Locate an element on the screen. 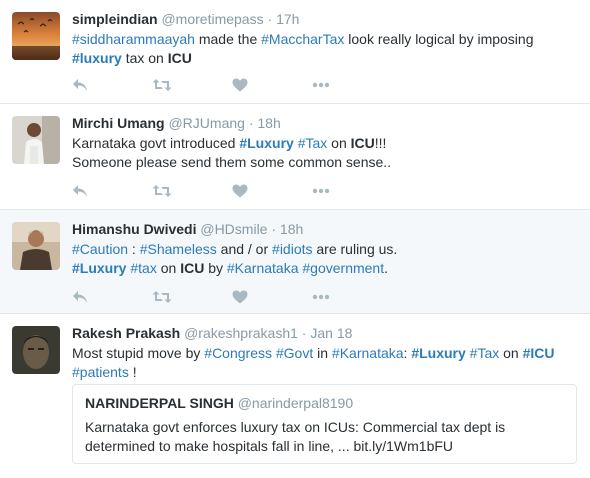 Image resolution: width=590 pixels, height=478 pixels. text-span: Karnataka govt introduced is located at coordinates (156, 143).